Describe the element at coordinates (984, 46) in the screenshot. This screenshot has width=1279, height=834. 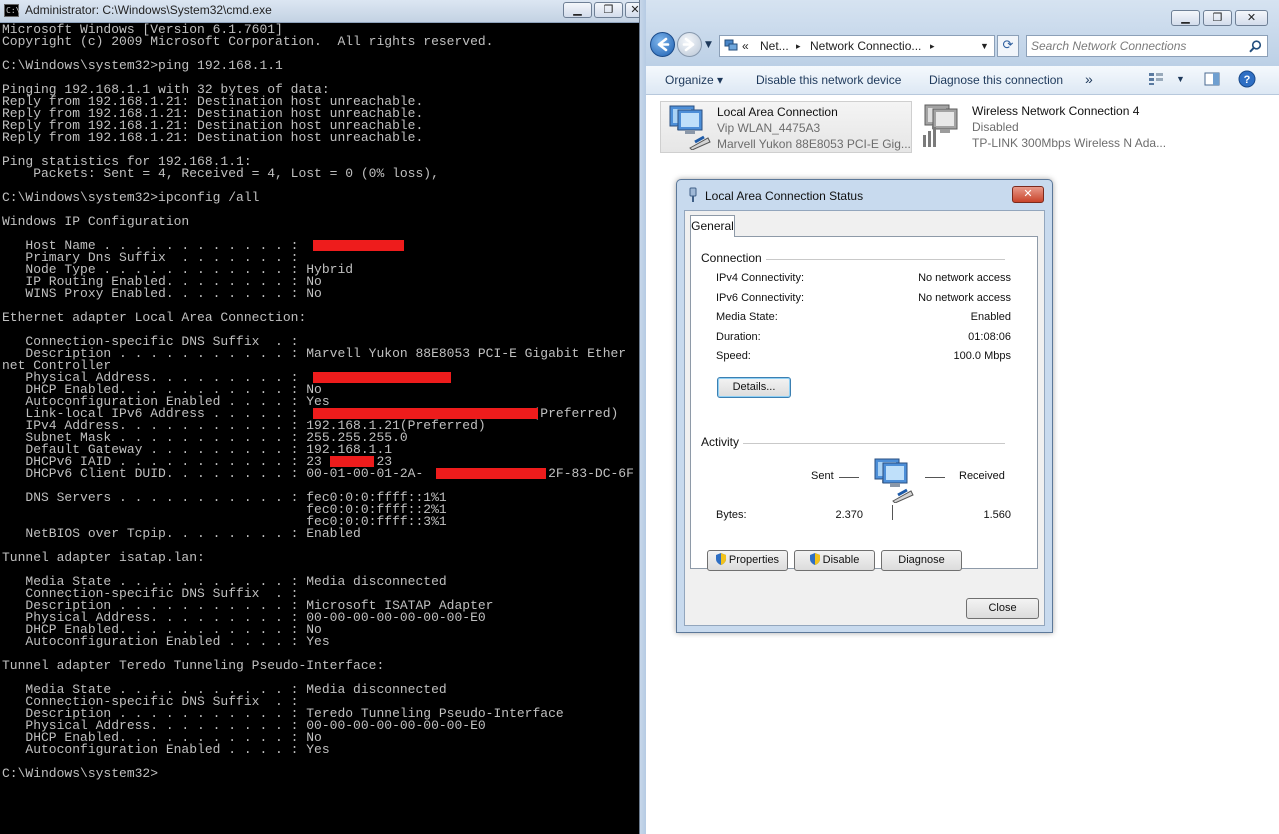
I see `address-dropdown-icon: ▼` at that location.